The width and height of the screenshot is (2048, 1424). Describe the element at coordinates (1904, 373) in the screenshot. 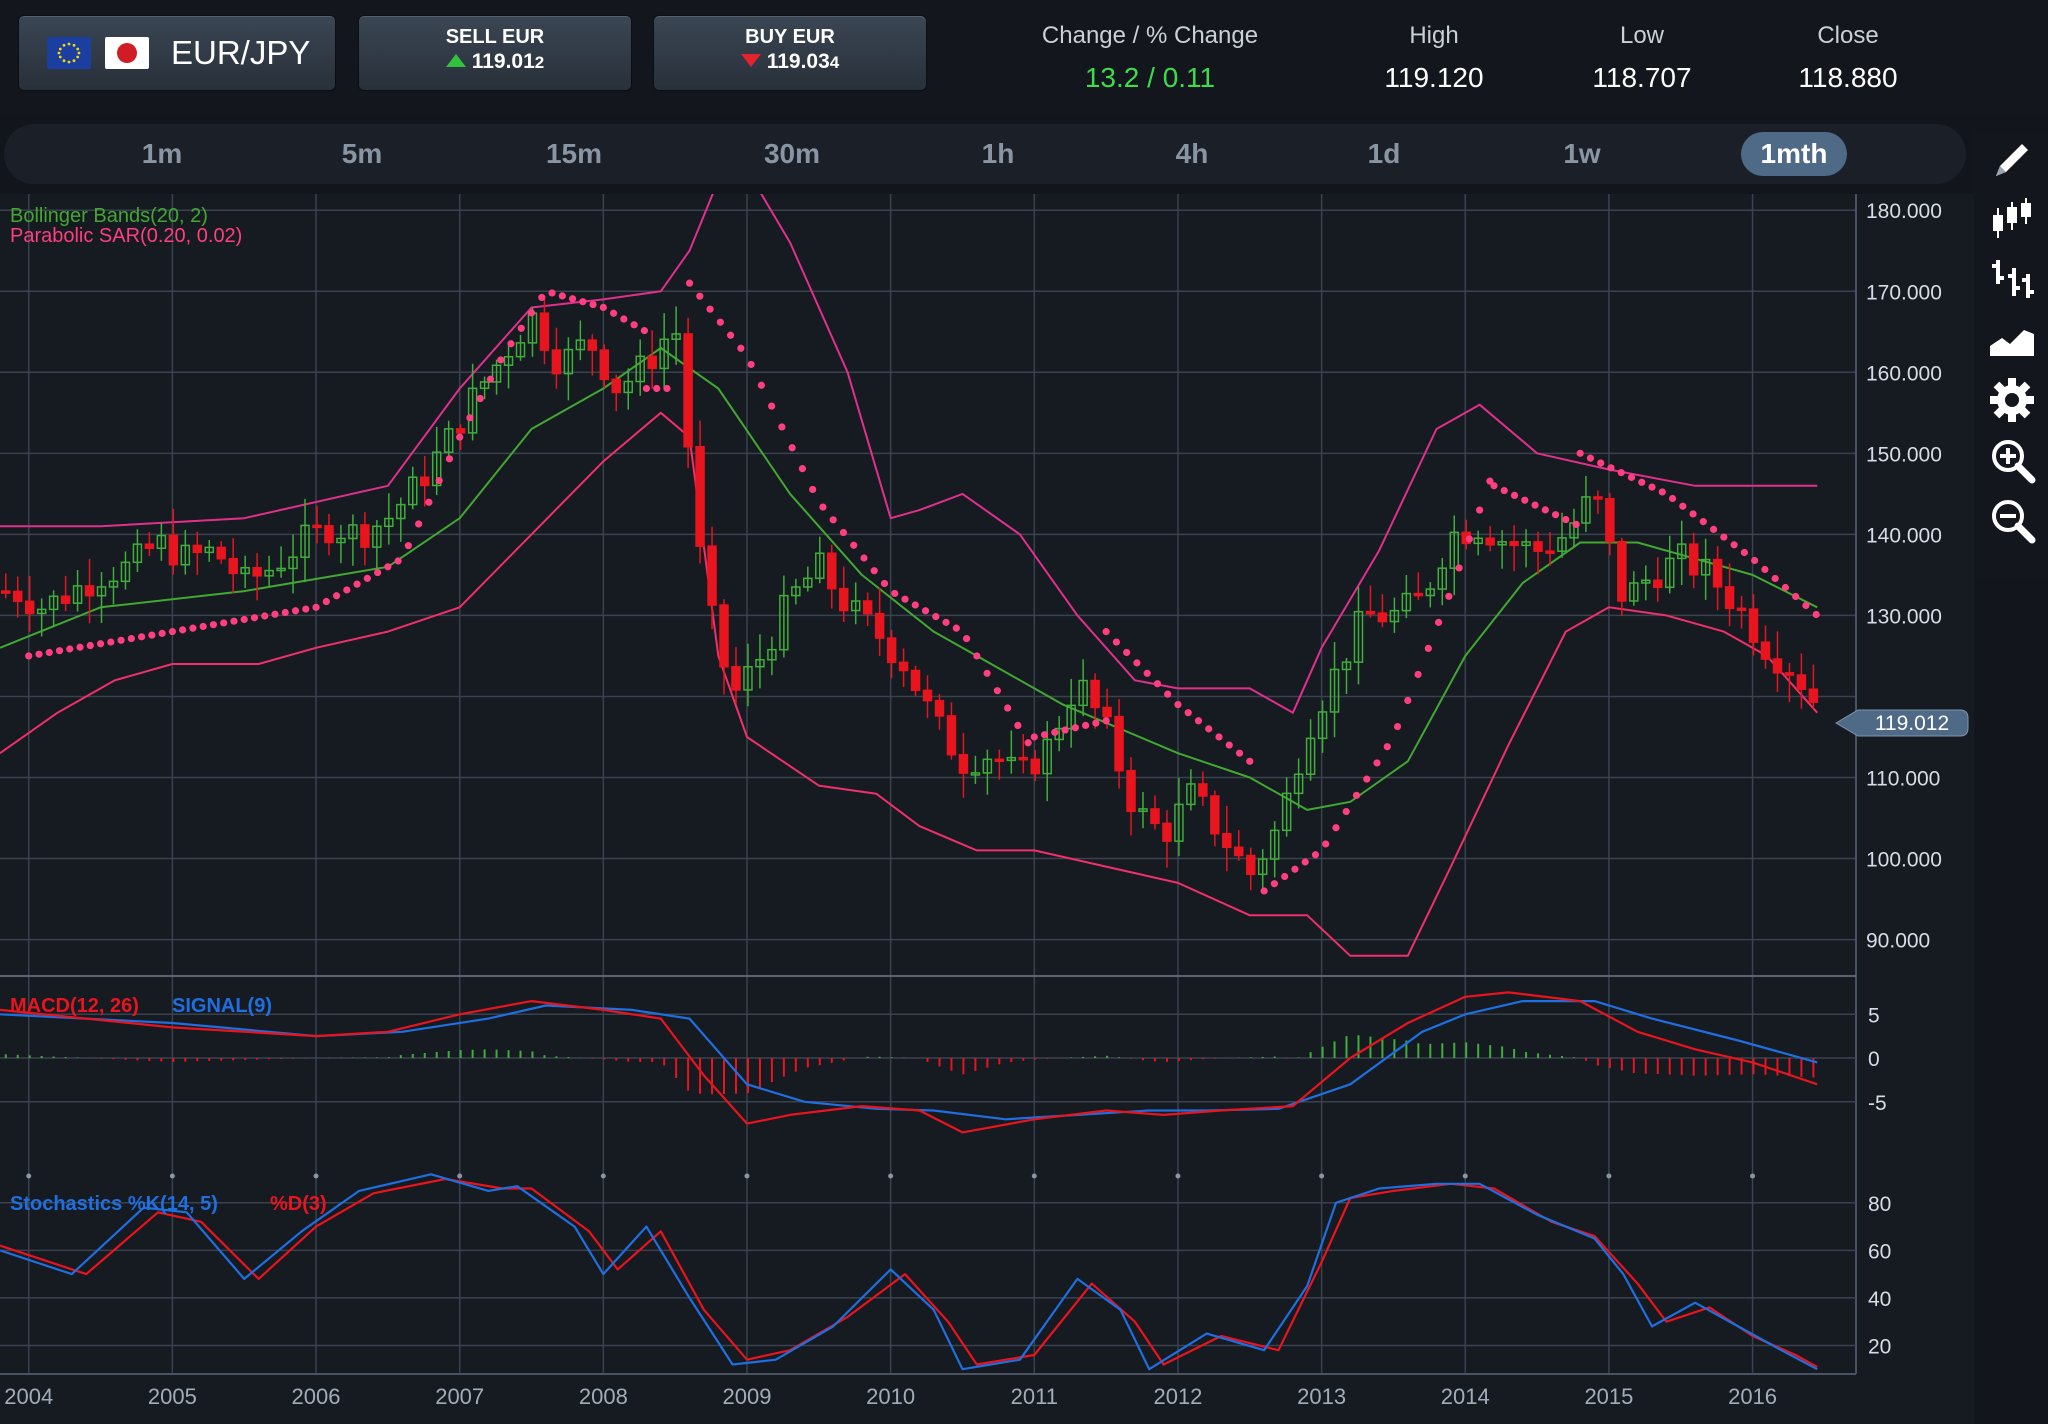

I see `y-tick-label: 160.000` at that location.